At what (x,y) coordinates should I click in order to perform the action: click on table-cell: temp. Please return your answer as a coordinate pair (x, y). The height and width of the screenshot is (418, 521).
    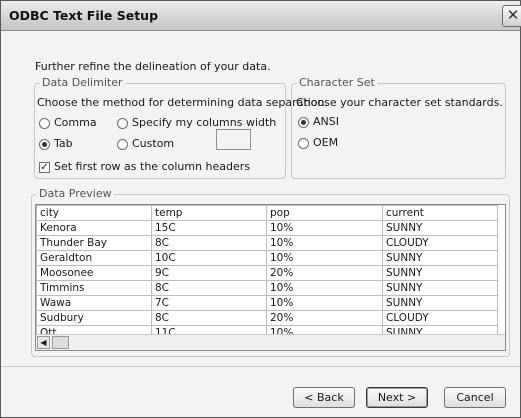
    Looking at the image, I should click on (209, 213).